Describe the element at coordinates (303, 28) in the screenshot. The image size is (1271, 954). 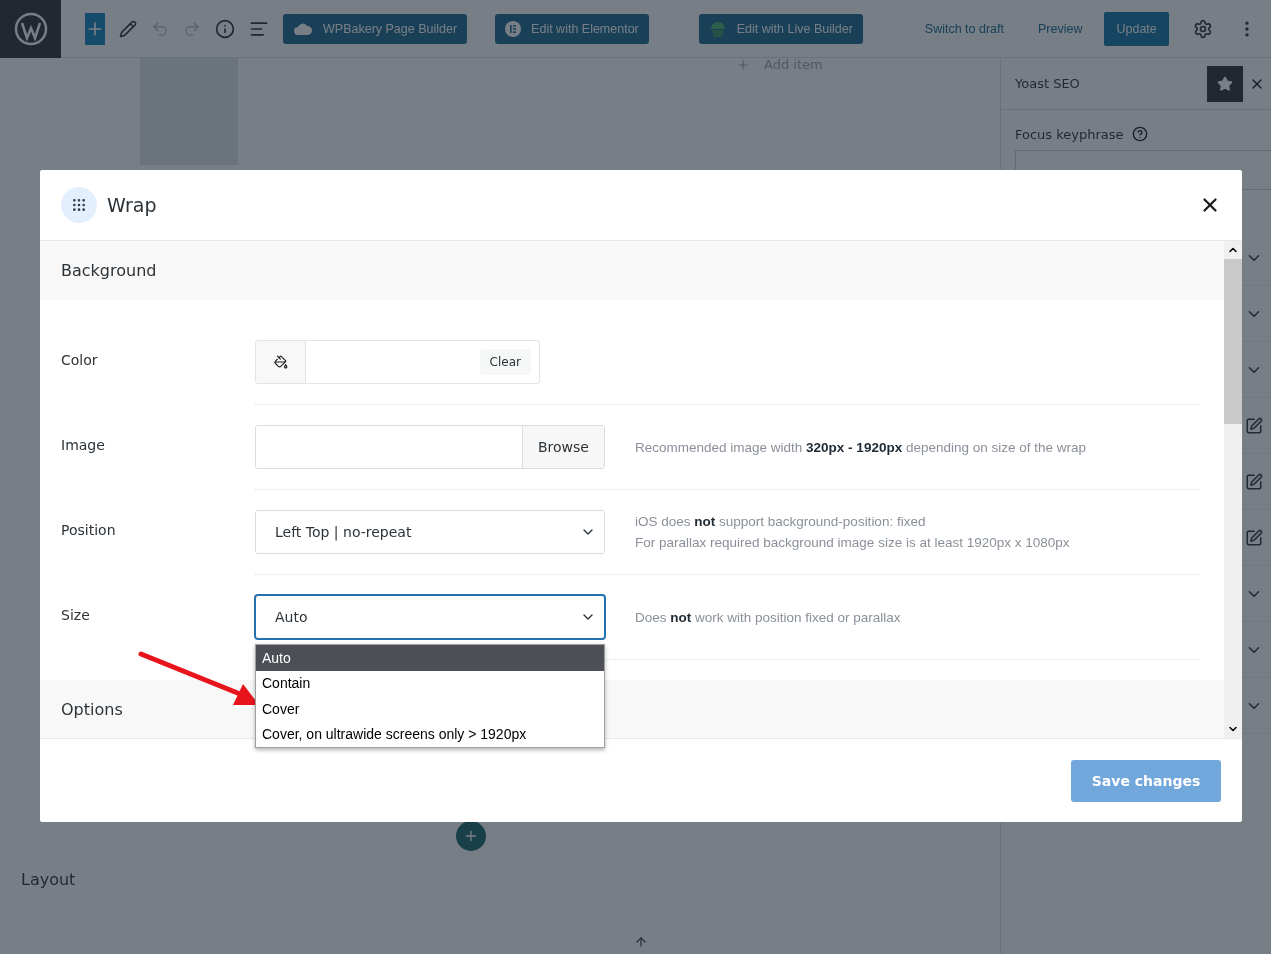
I see `cloud-icon` at that location.